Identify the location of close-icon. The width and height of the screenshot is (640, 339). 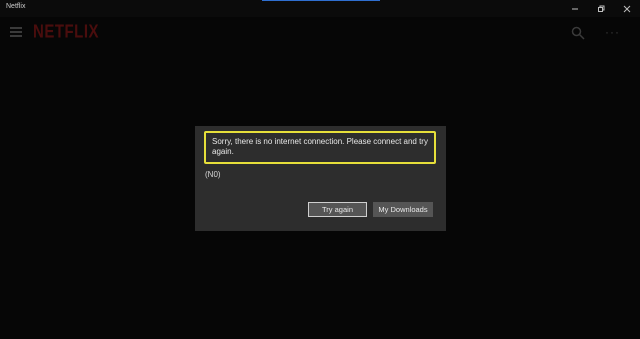
(627, 8).